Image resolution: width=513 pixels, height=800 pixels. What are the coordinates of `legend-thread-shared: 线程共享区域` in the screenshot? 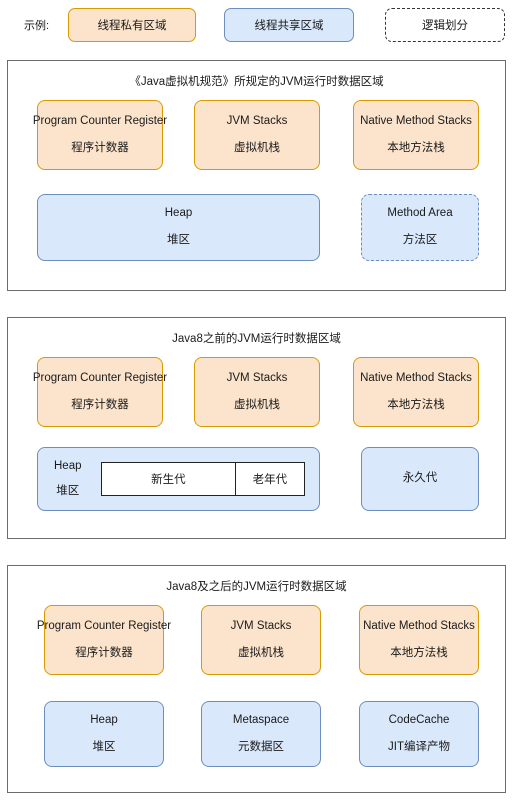 It's located at (289, 25).